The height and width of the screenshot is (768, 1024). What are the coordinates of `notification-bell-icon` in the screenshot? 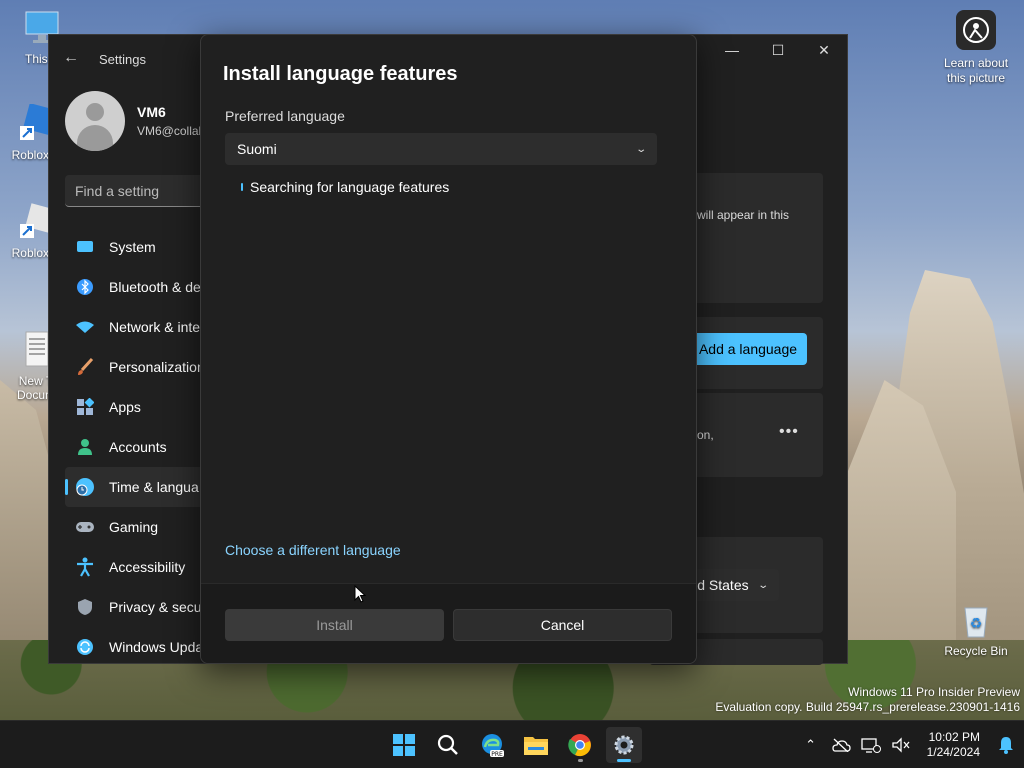 It's located at (1006, 745).